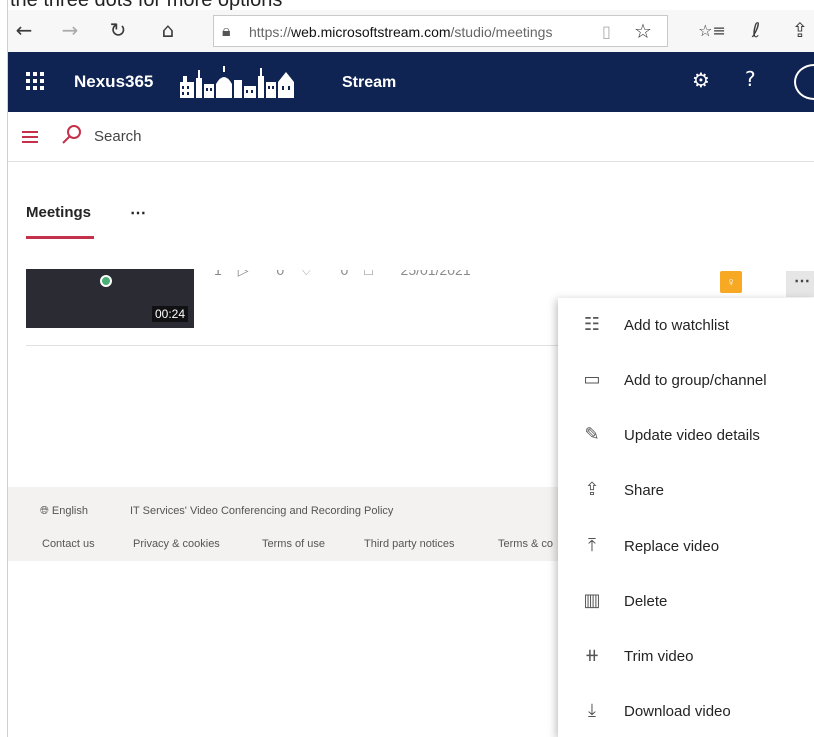  Describe the element at coordinates (118, 30) in the screenshot. I see `refresh-icon: ↻` at that location.